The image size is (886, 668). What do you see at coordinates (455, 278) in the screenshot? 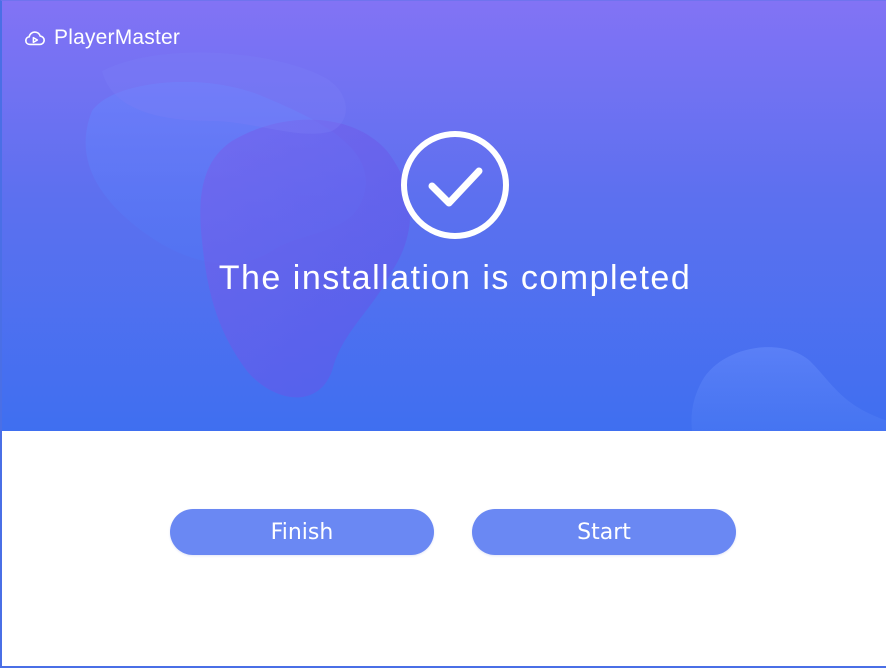
I see `completion-message: The installation is completed` at bounding box center [455, 278].